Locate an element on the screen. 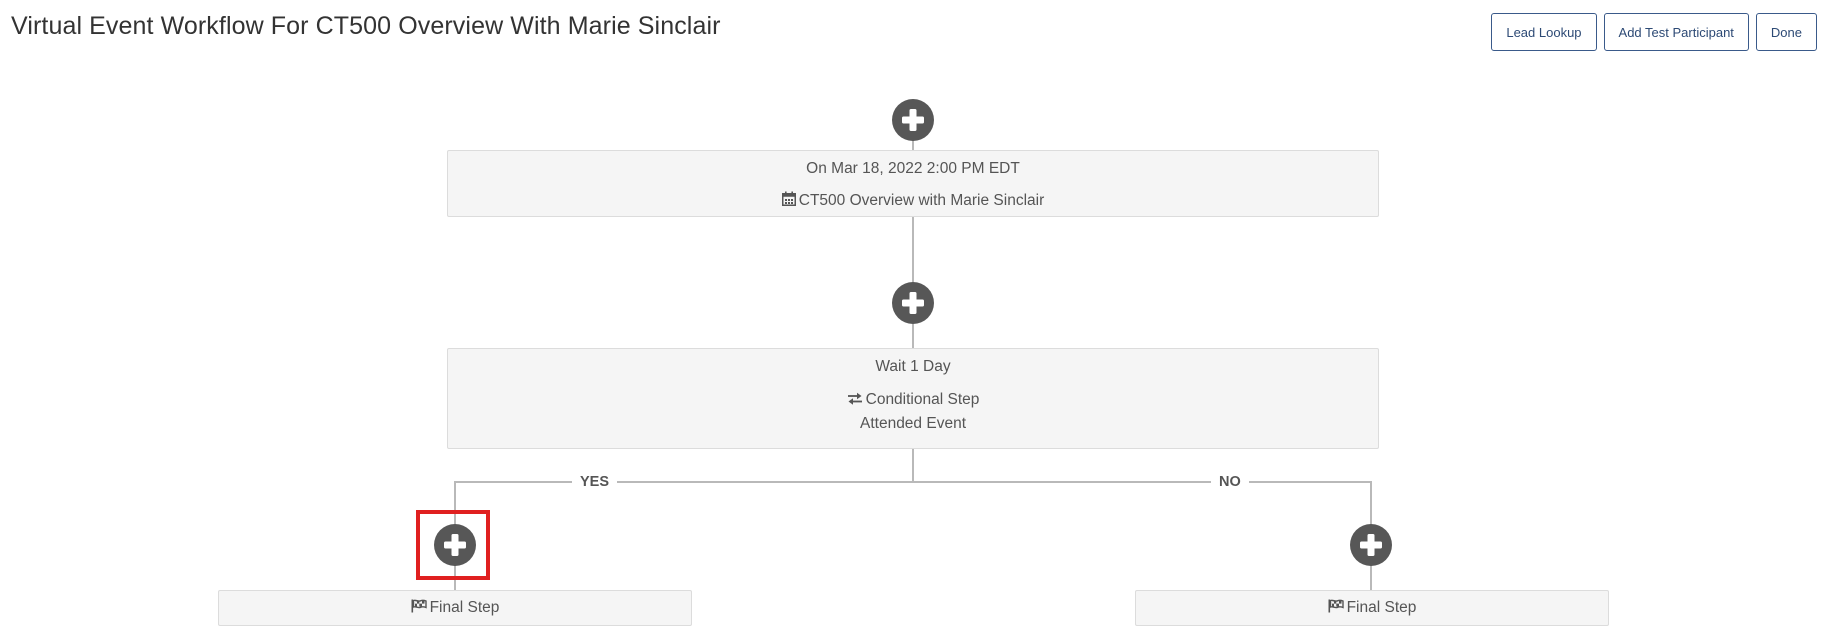 This screenshot has height=637, width=1827. wait-text: Wait 1 Day is located at coordinates (913, 366).